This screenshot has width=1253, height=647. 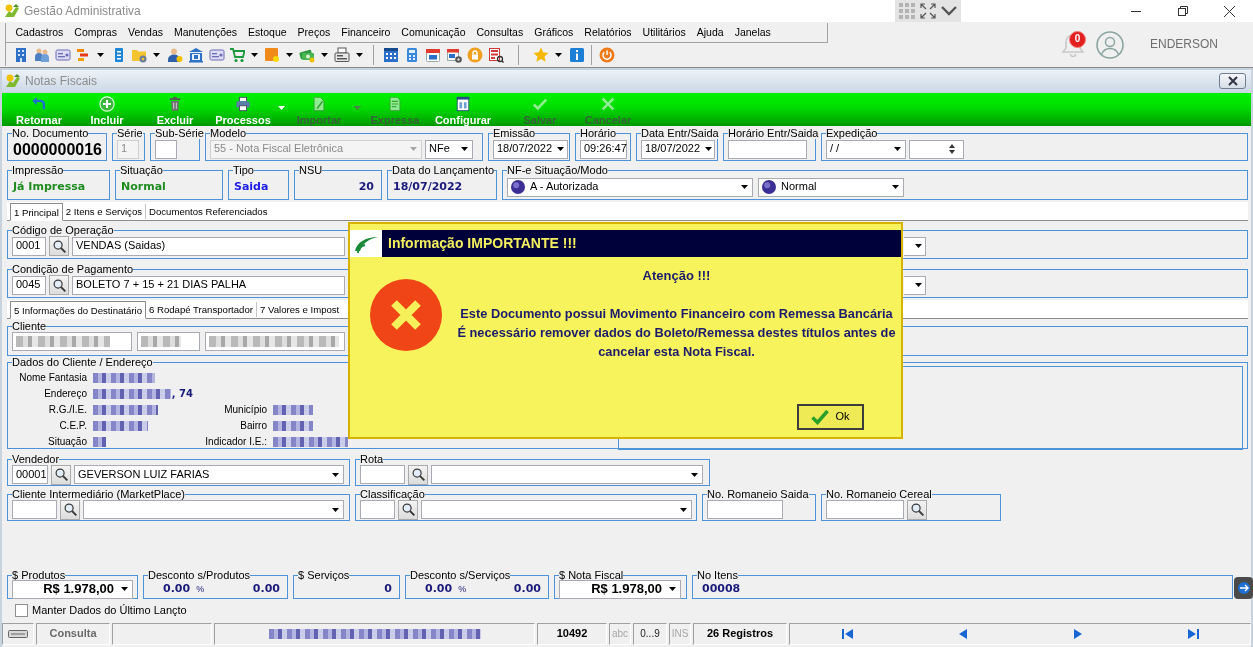 What do you see at coordinates (182, 394) in the screenshot?
I see `value-text: , 74` at bounding box center [182, 394].